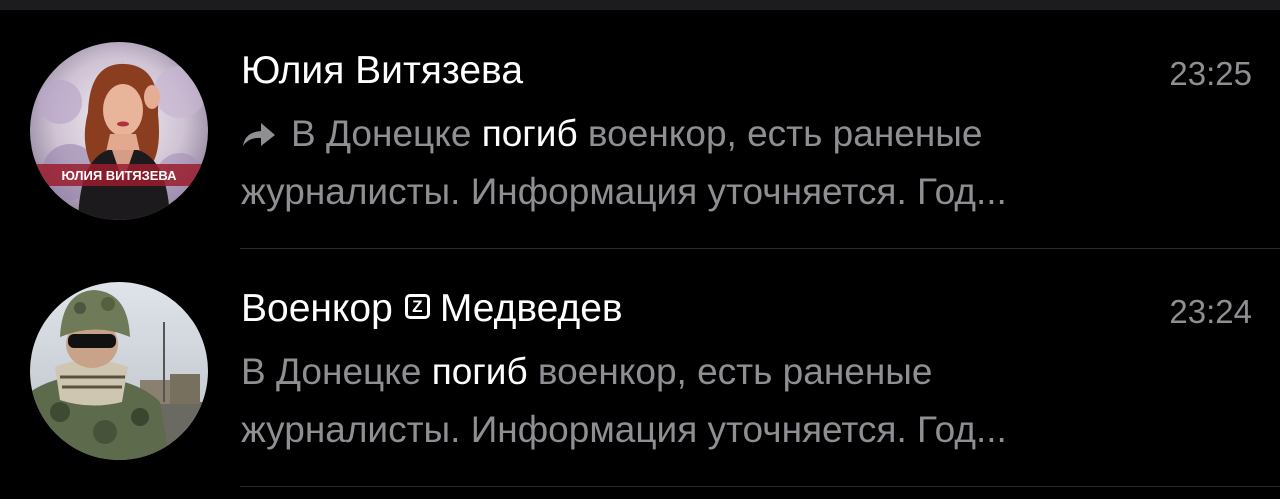  I want to click on chat-time: 23:24, so click(1210, 311).